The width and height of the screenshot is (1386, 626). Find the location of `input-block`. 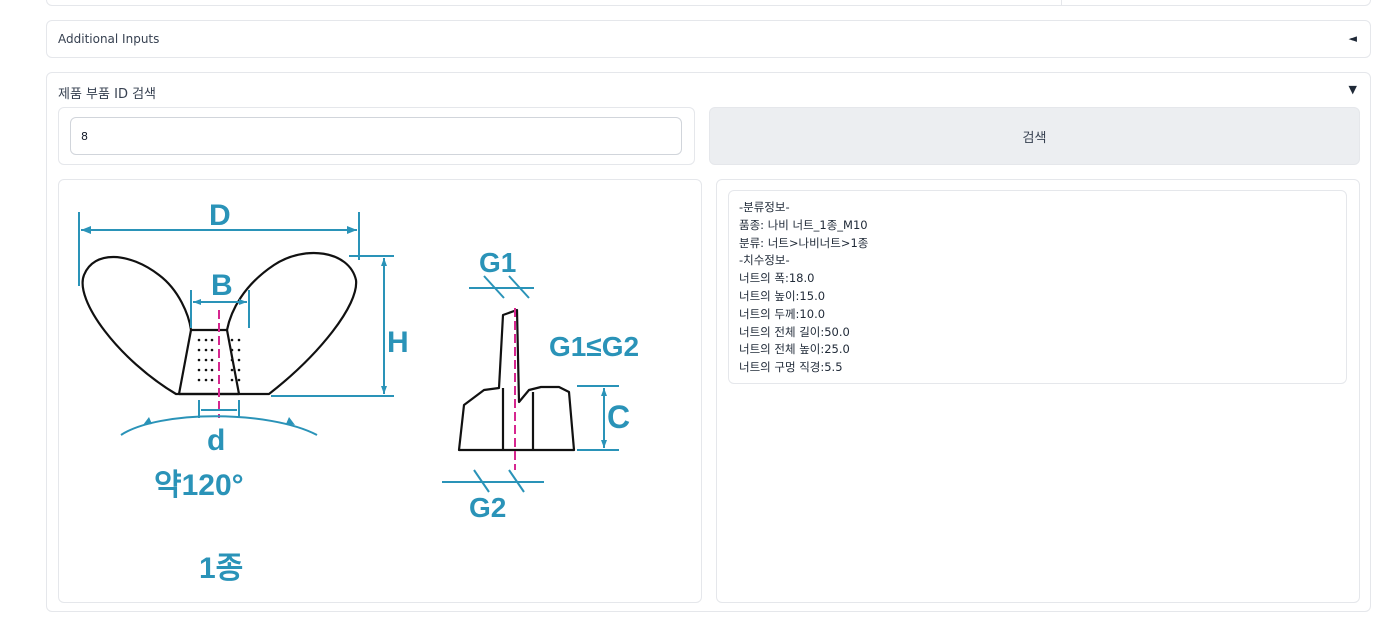

input-block is located at coordinates (376, 136).